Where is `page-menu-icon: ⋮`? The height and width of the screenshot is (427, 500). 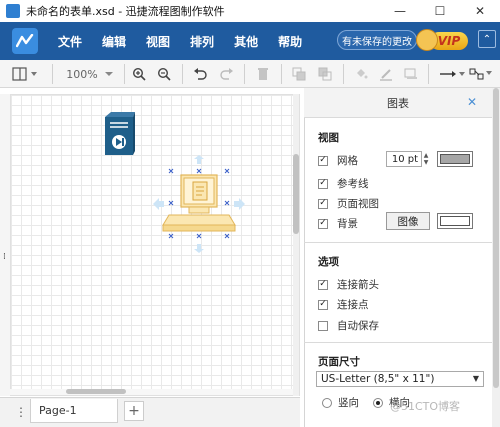 page-menu-icon: ⋮ is located at coordinates (21, 412).